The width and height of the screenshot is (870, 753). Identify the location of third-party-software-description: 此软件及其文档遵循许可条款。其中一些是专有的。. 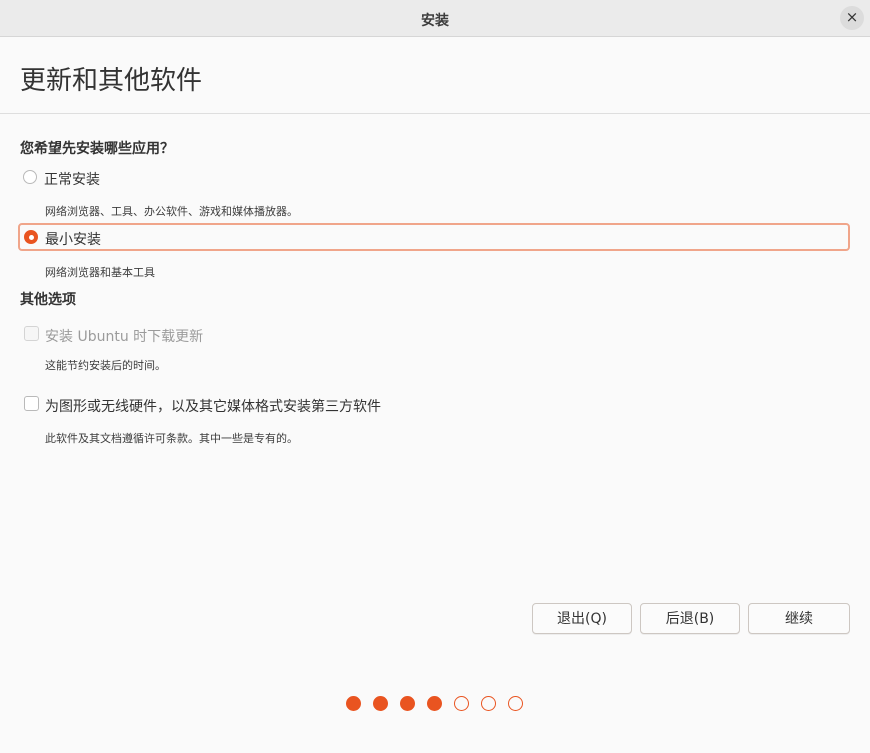
(171, 438).